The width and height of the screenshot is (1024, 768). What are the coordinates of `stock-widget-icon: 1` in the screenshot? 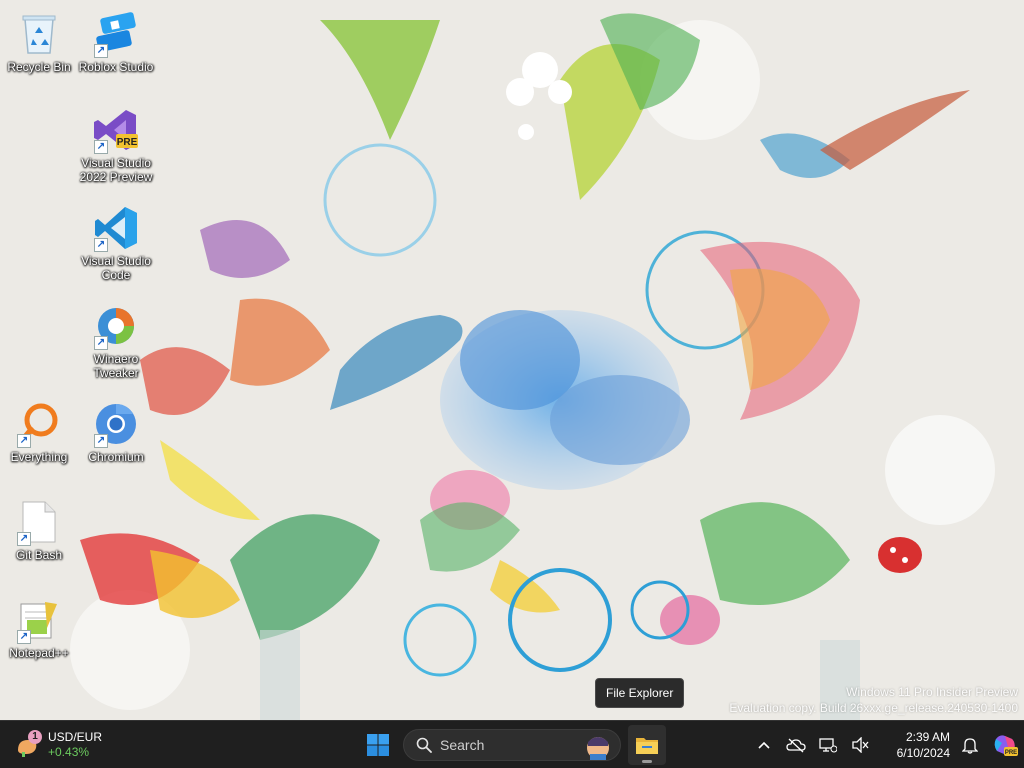 It's located at (28, 744).